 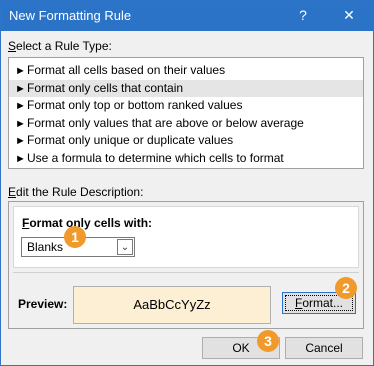 What do you see at coordinates (135, 105) in the screenshot?
I see `rule-type-item-label: Format only top or bottom ranked values` at bounding box center [135, 105].